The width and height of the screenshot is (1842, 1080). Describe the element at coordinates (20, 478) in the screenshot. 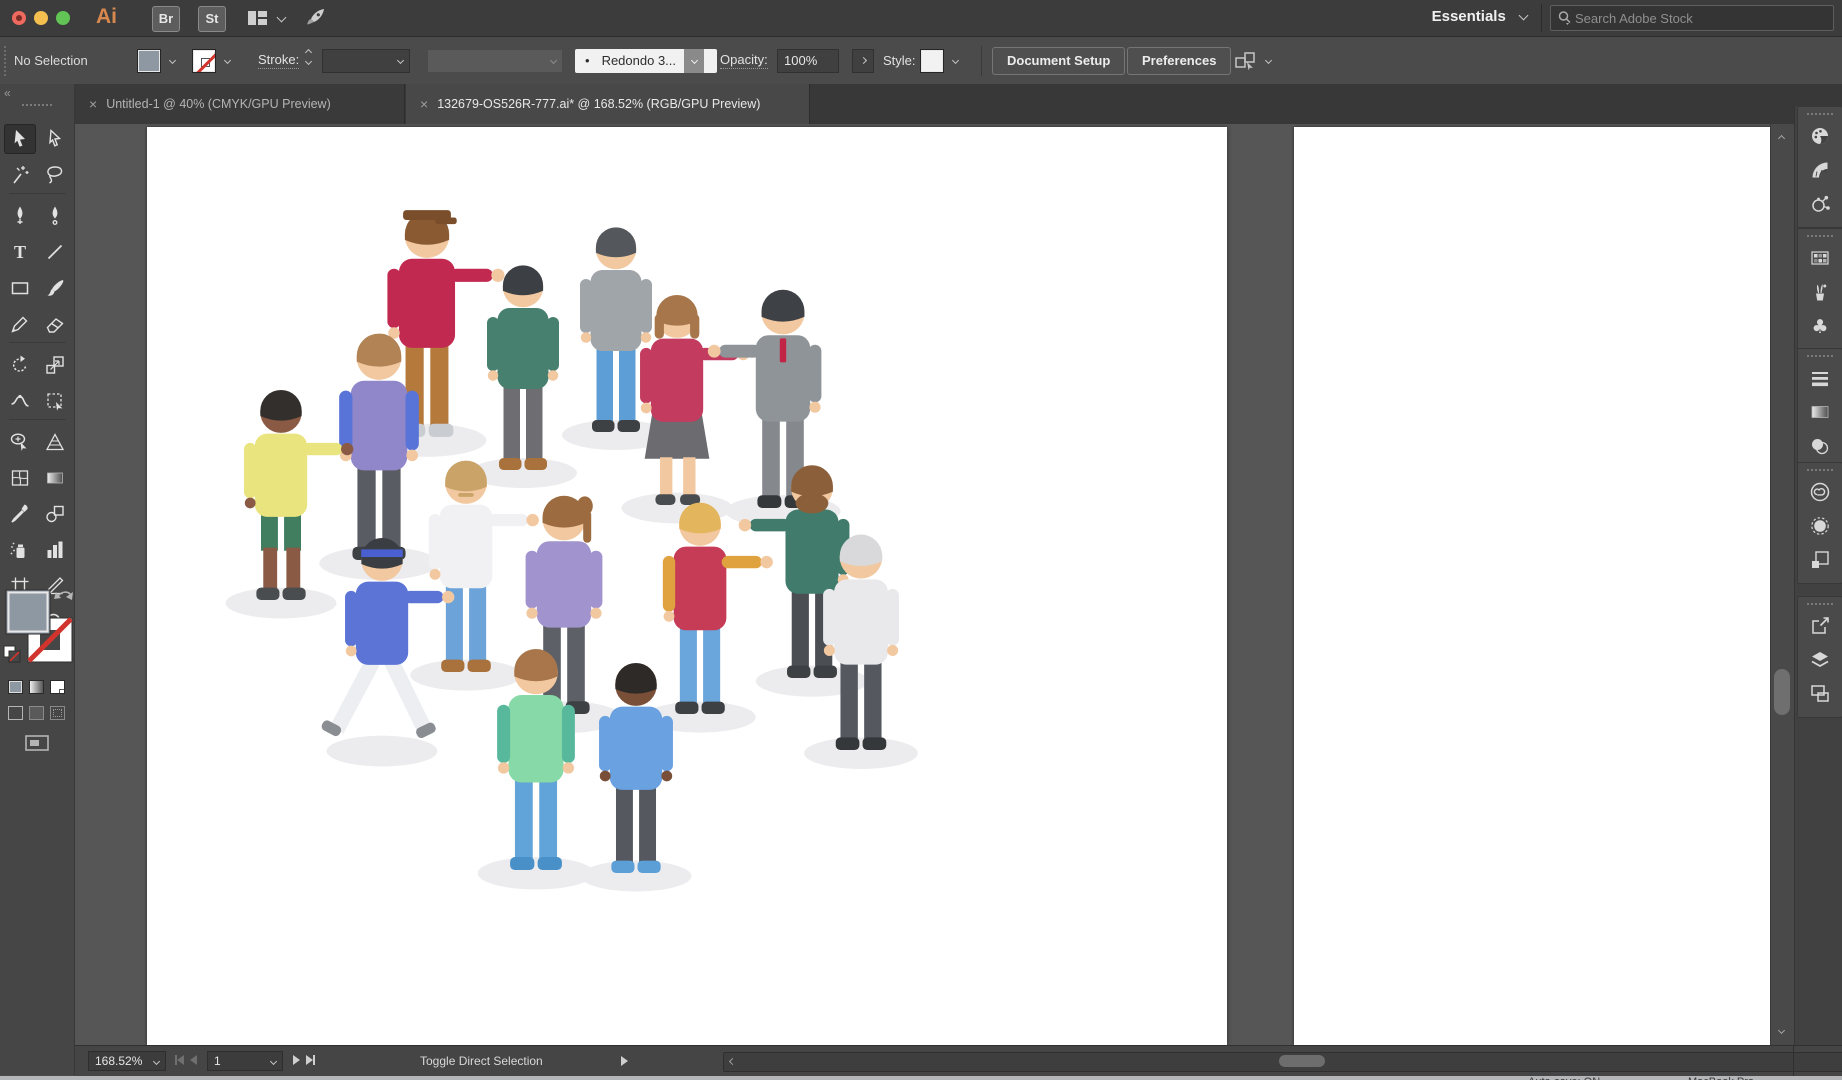

I see `mesh-tool` at that location.